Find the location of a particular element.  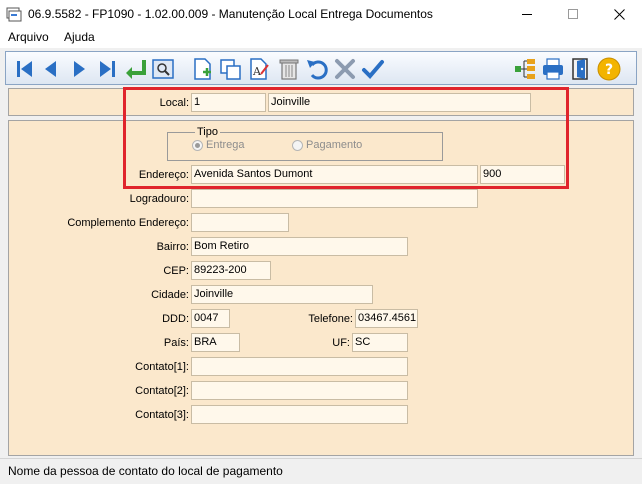

contato2-field is located at coordinates (299, 390).